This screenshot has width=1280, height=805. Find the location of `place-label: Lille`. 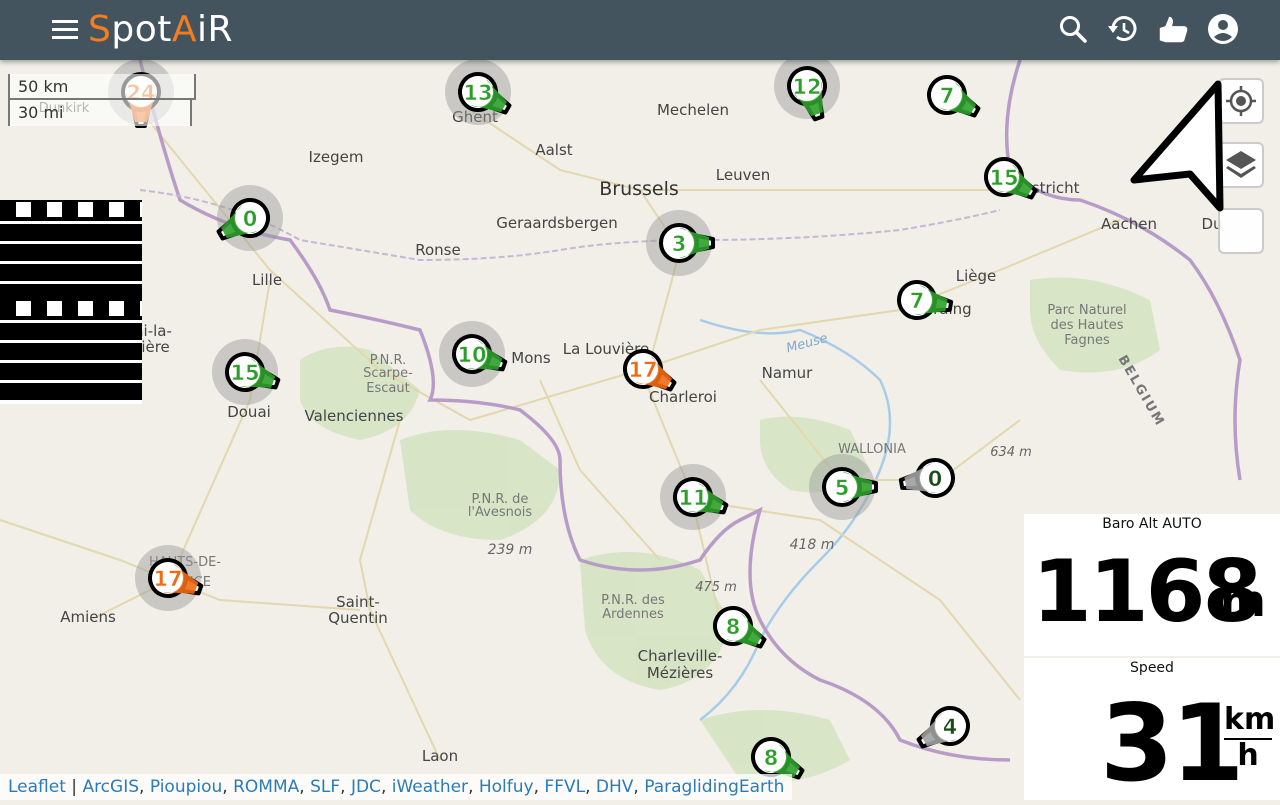

place-label: Lille is located at coordinates (267, 280).